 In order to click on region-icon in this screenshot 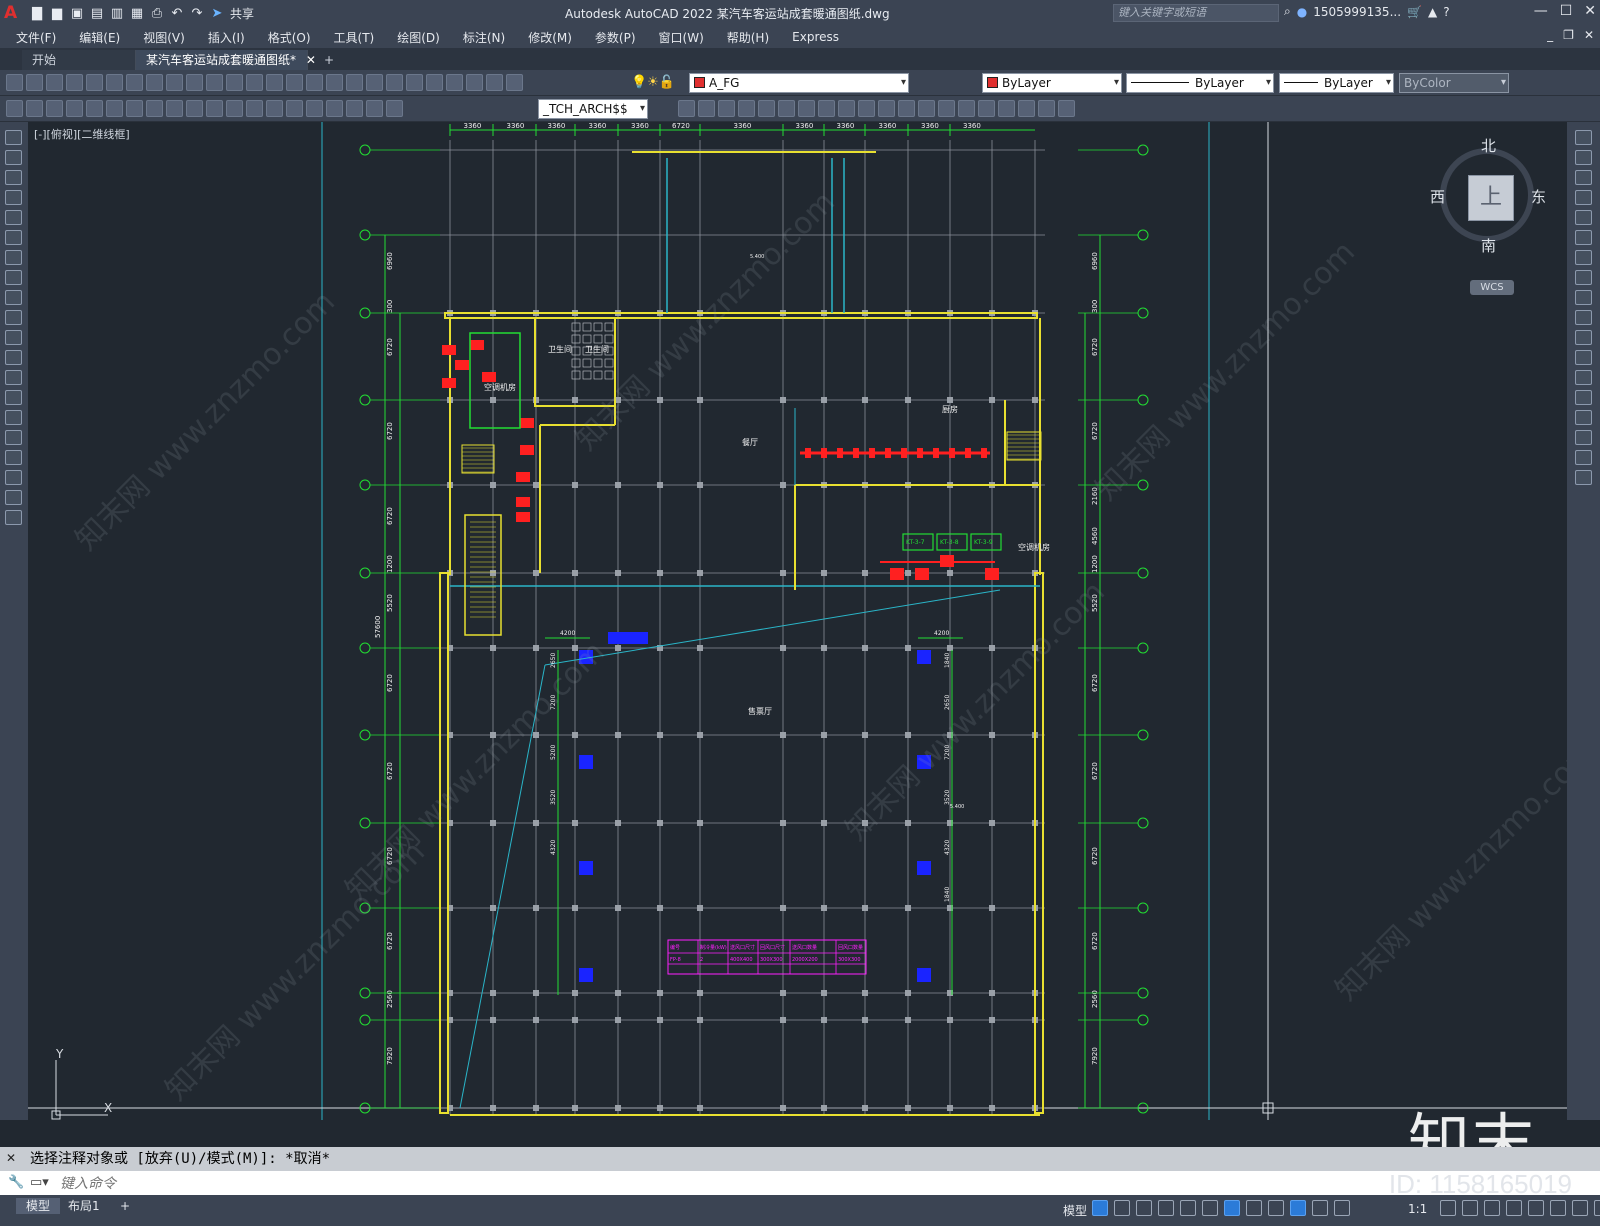, I will do `click(13, 457)`.